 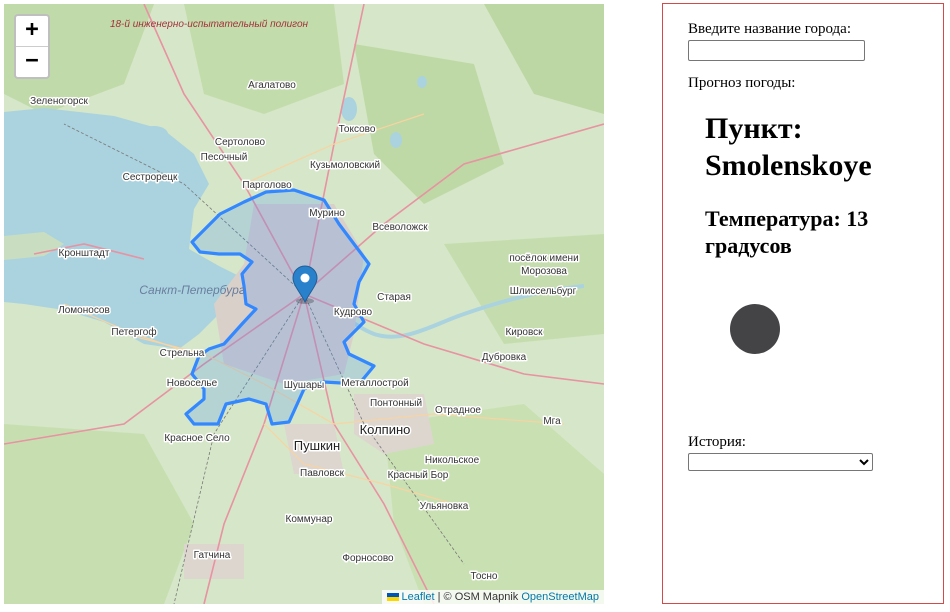 I want to click on map-label-gatchina: Гатчина, so click(x=212, y=555).